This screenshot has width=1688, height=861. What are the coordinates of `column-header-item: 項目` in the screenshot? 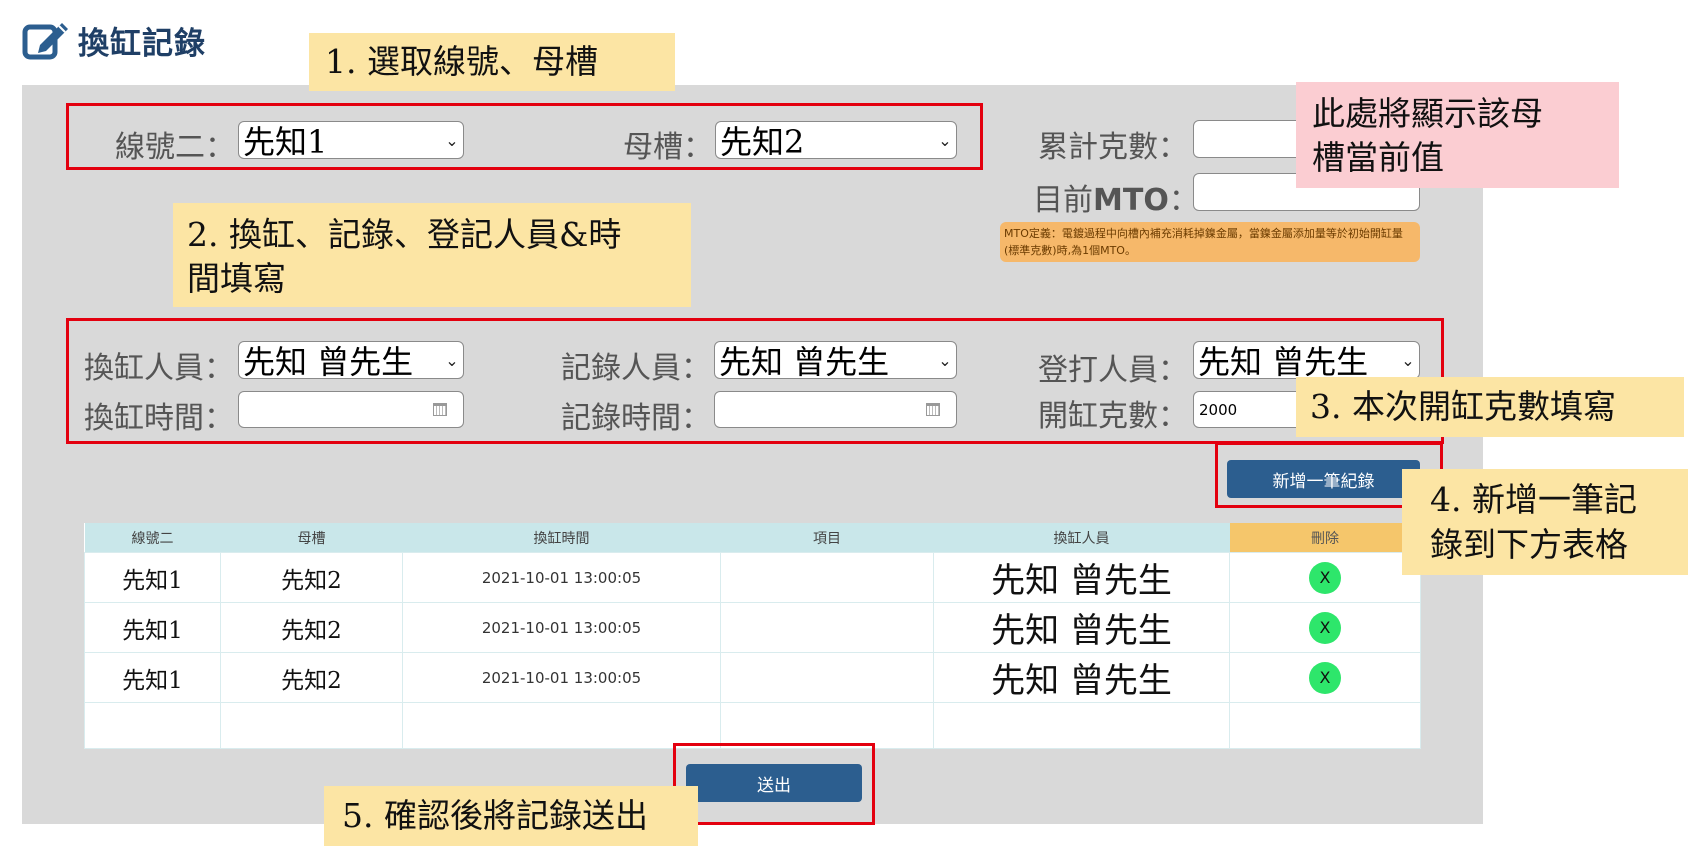 It's located at (827, 538).